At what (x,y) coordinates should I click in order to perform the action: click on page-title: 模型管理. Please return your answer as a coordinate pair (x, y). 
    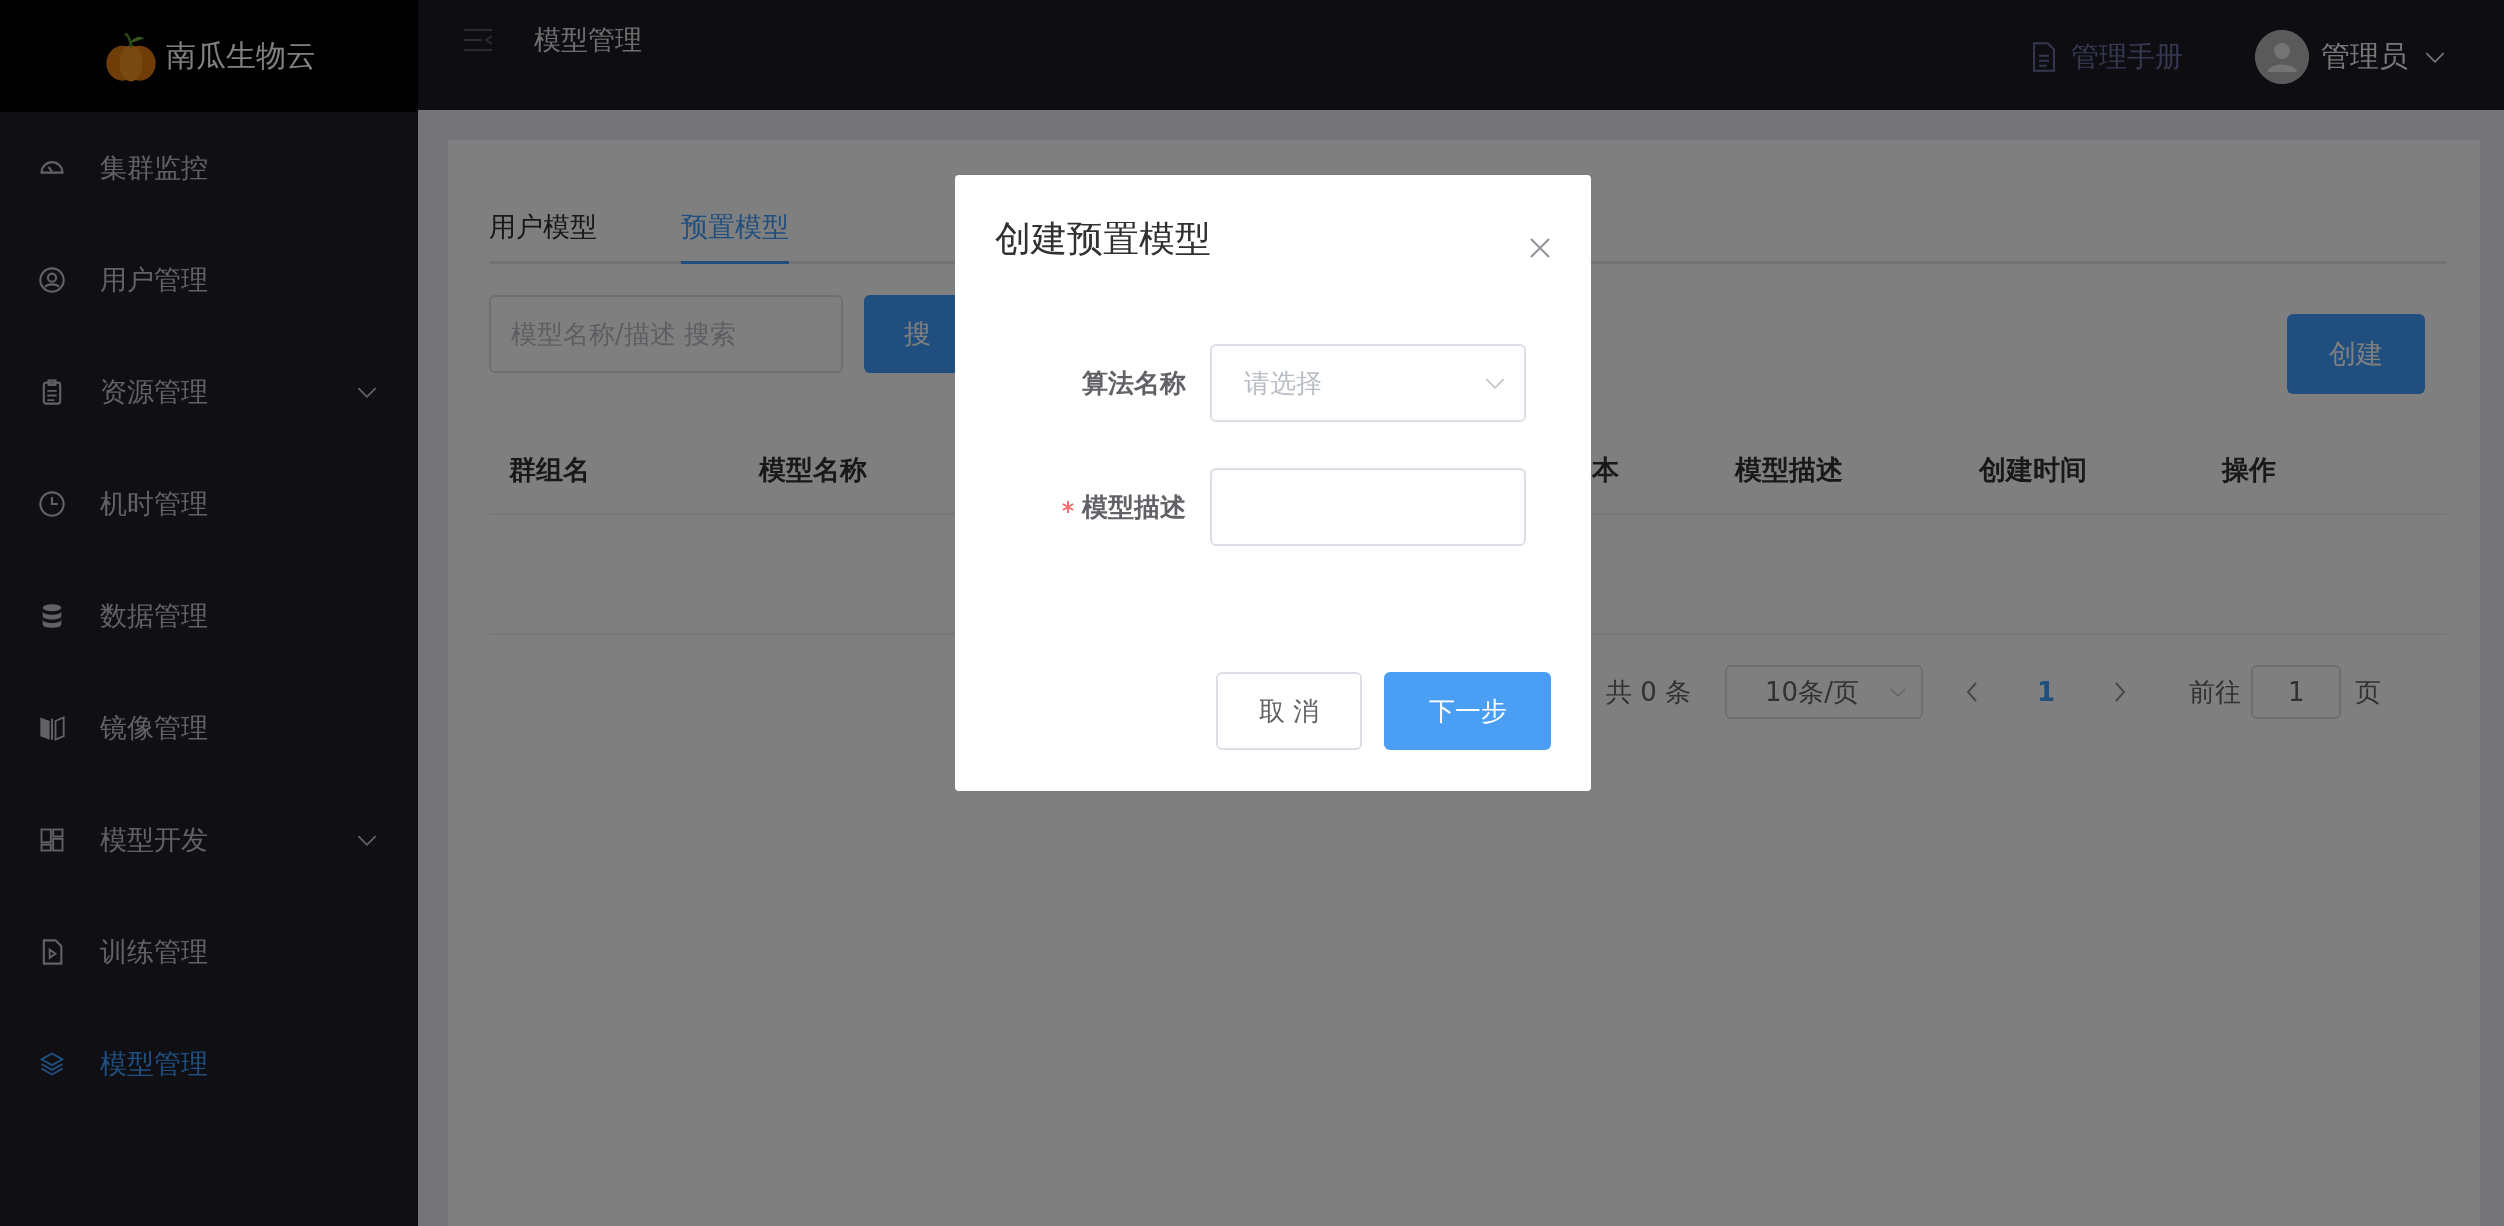
    Looking at the image, I should click on (588, 40).